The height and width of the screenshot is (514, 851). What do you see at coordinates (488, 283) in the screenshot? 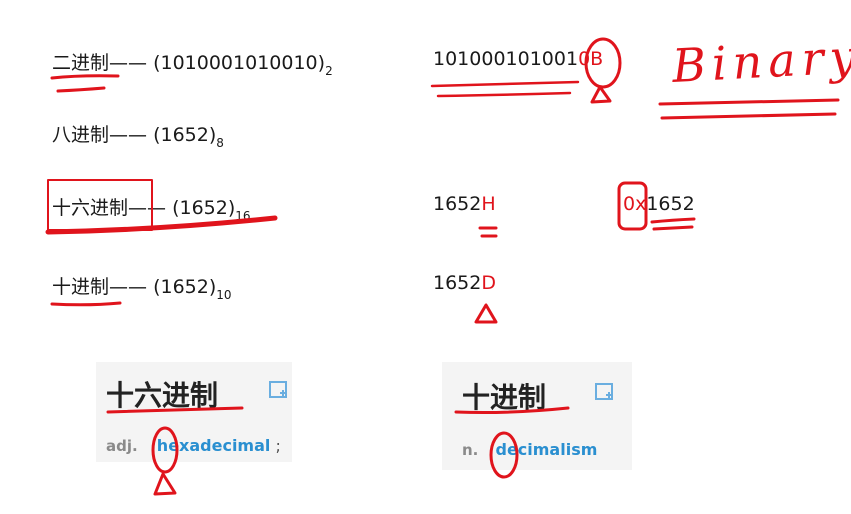
I see `decimal-notation-suffix: D` at bounding box center [488, 283].